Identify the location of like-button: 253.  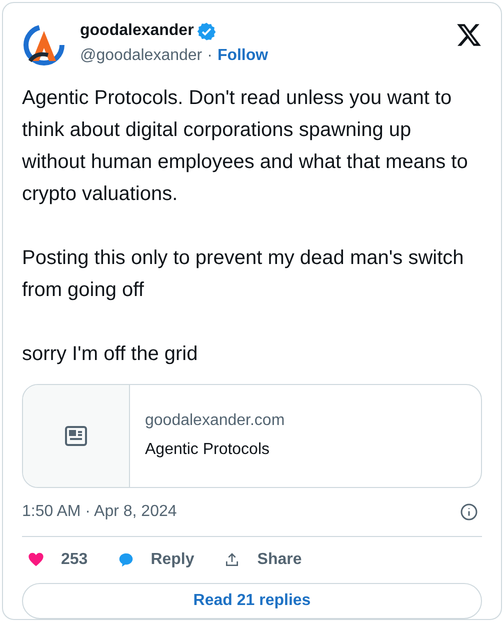
(57, 560).